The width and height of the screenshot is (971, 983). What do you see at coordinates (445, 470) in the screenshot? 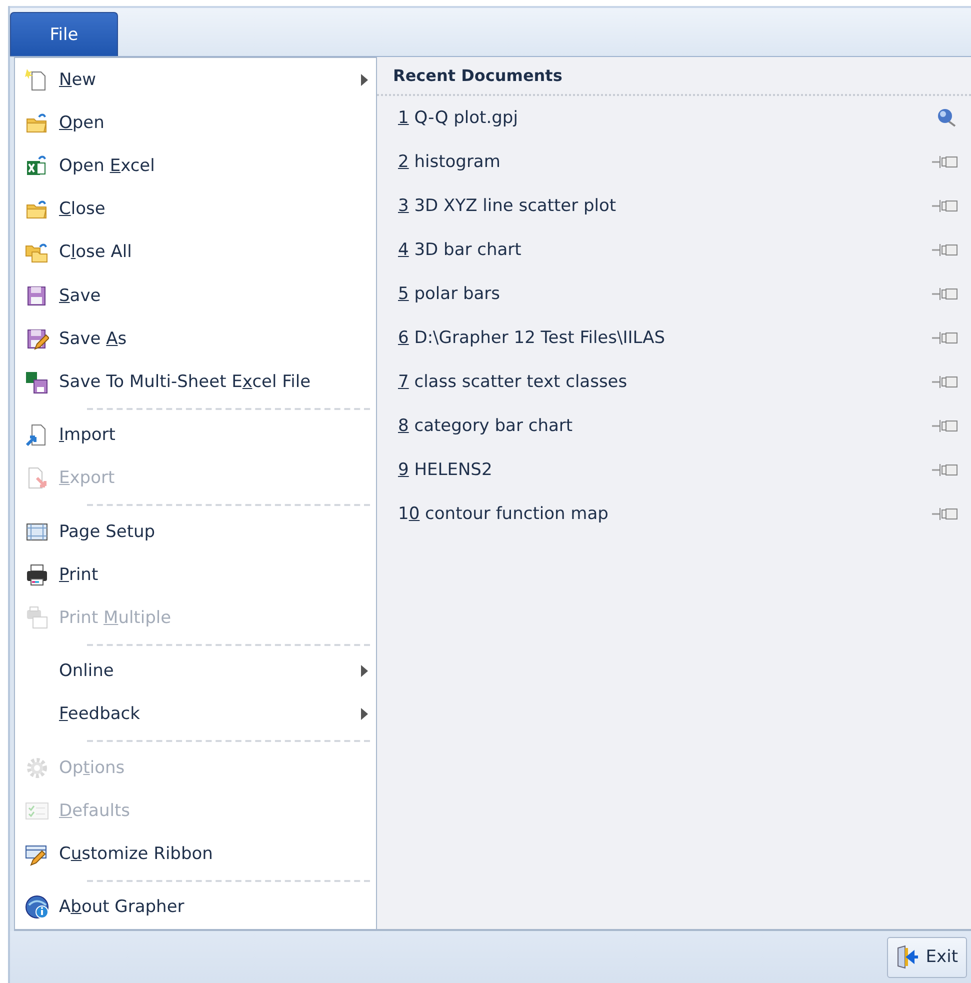
I see `recent-document-link: 9 HELENS2` at bounding box center [445, 470].